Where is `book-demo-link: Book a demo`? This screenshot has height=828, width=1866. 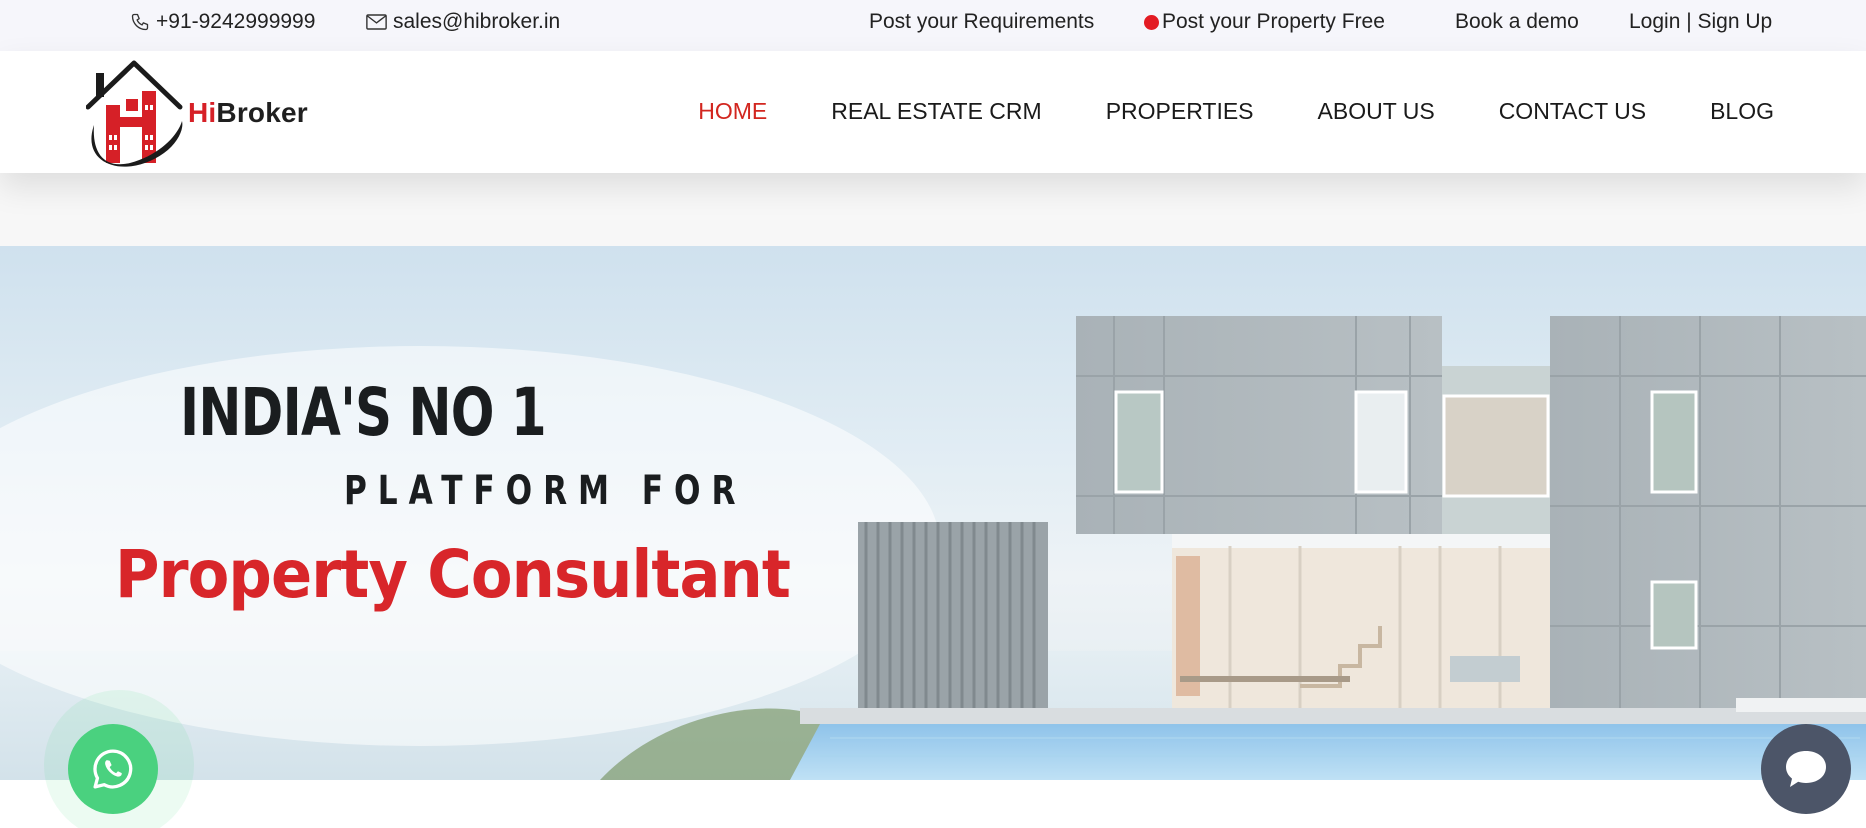
book-demo-link: Book a demo is located at coordinates (1517, 22).